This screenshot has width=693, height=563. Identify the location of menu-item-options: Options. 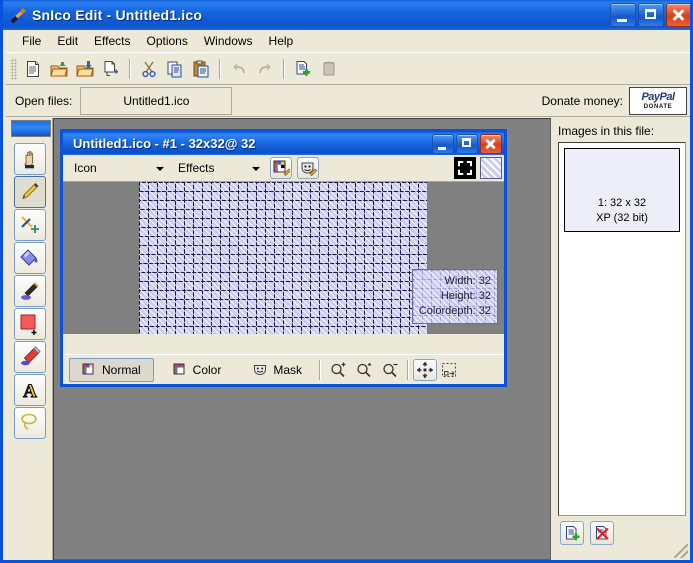
(167, 41).